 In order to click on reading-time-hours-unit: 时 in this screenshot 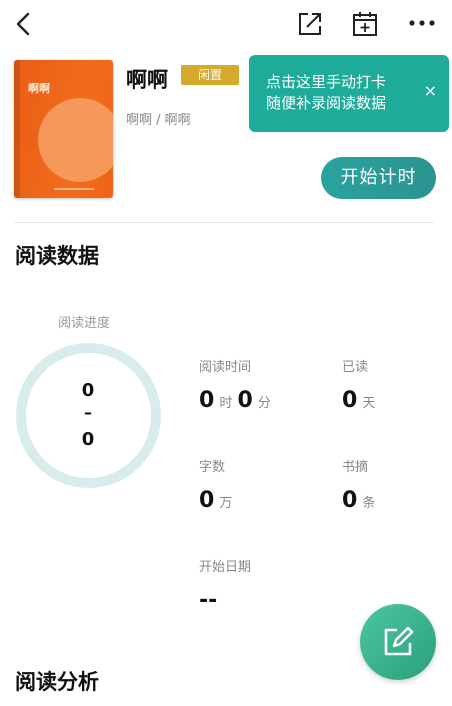, I will do `click(226, 403)`.